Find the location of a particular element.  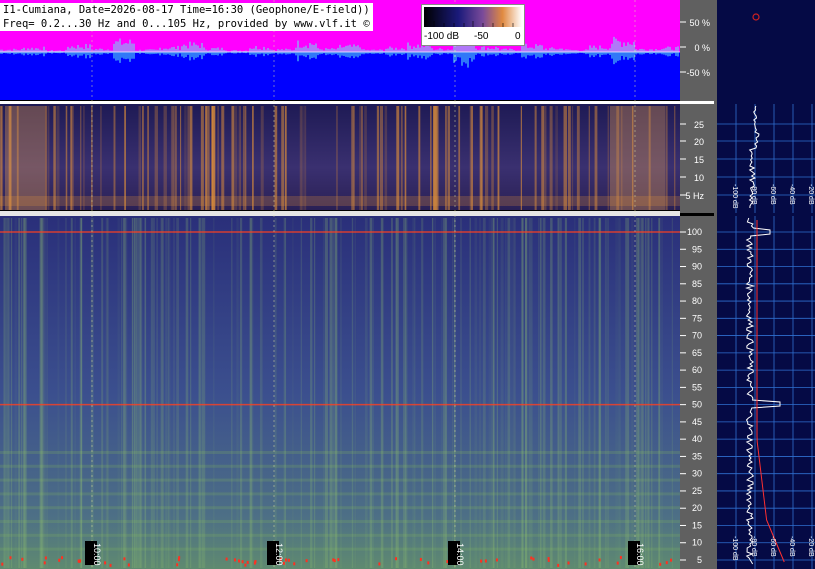

high-freq-tick-label: 100 is located at coordinates (694, 232).